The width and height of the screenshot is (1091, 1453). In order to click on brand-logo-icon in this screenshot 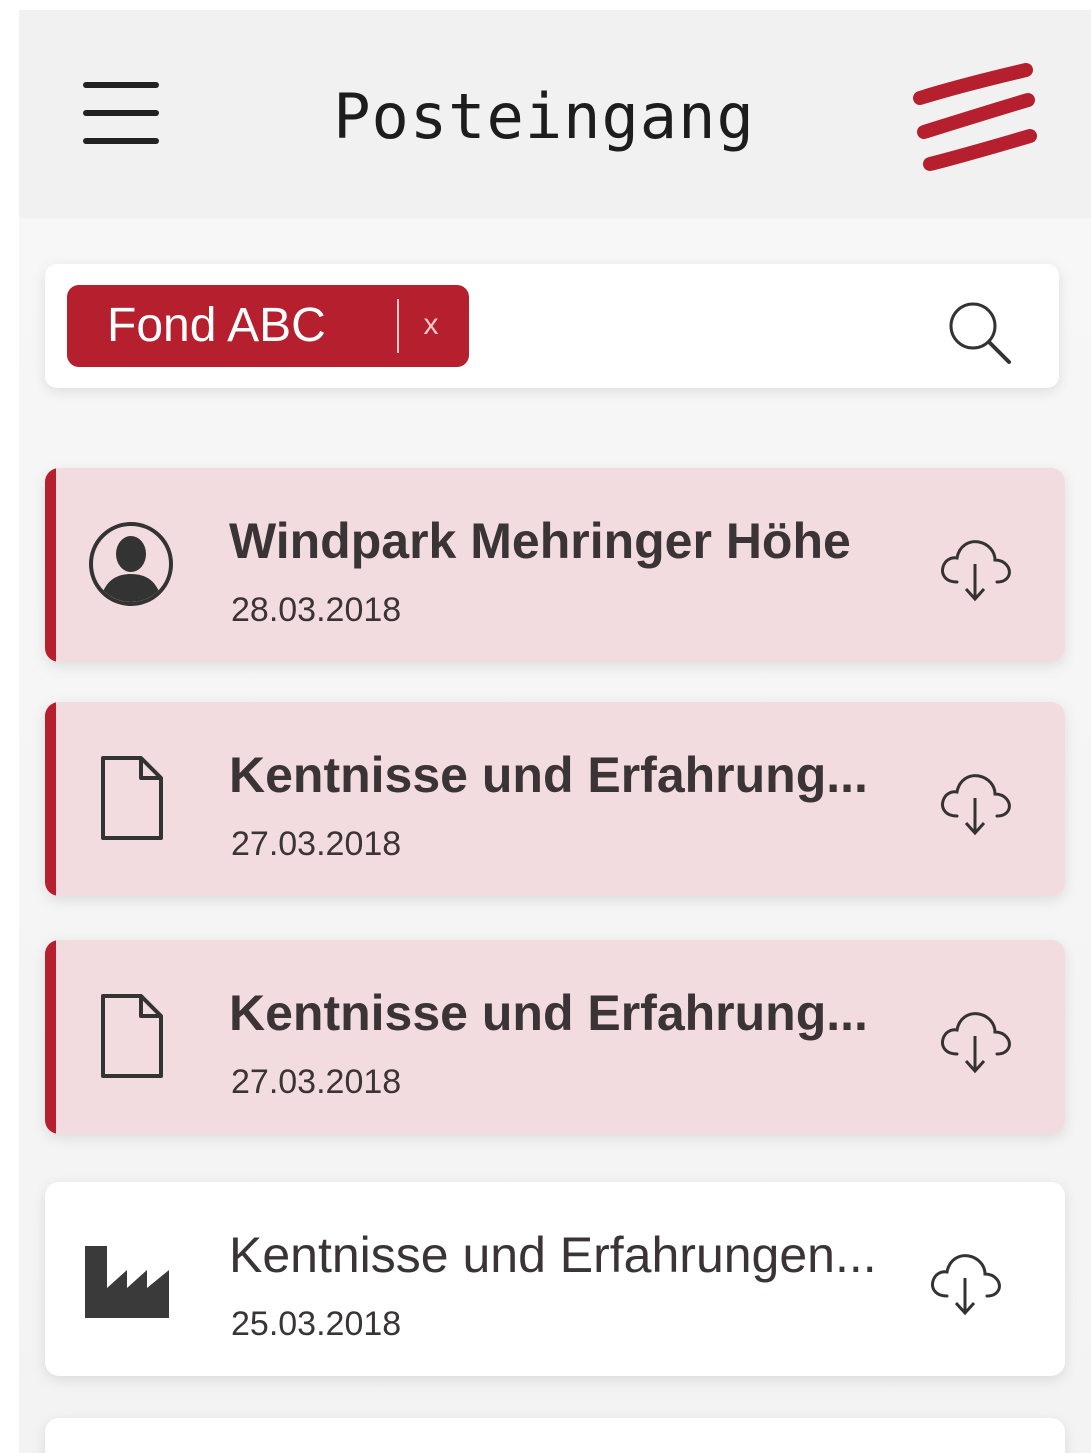, I will do `click(974, 118)`.